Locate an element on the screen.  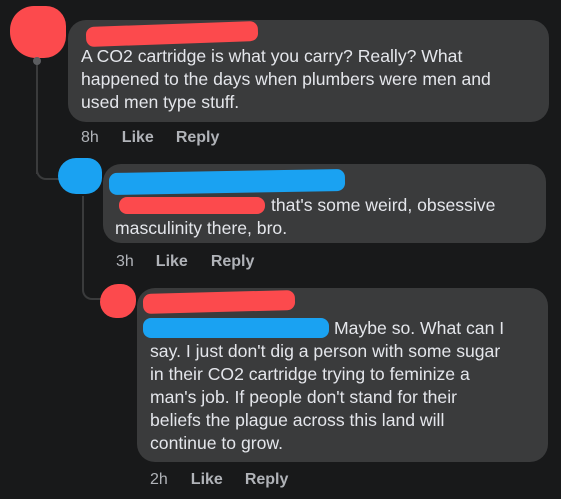
like-button-2: Like is located at coordinates (172, 262).